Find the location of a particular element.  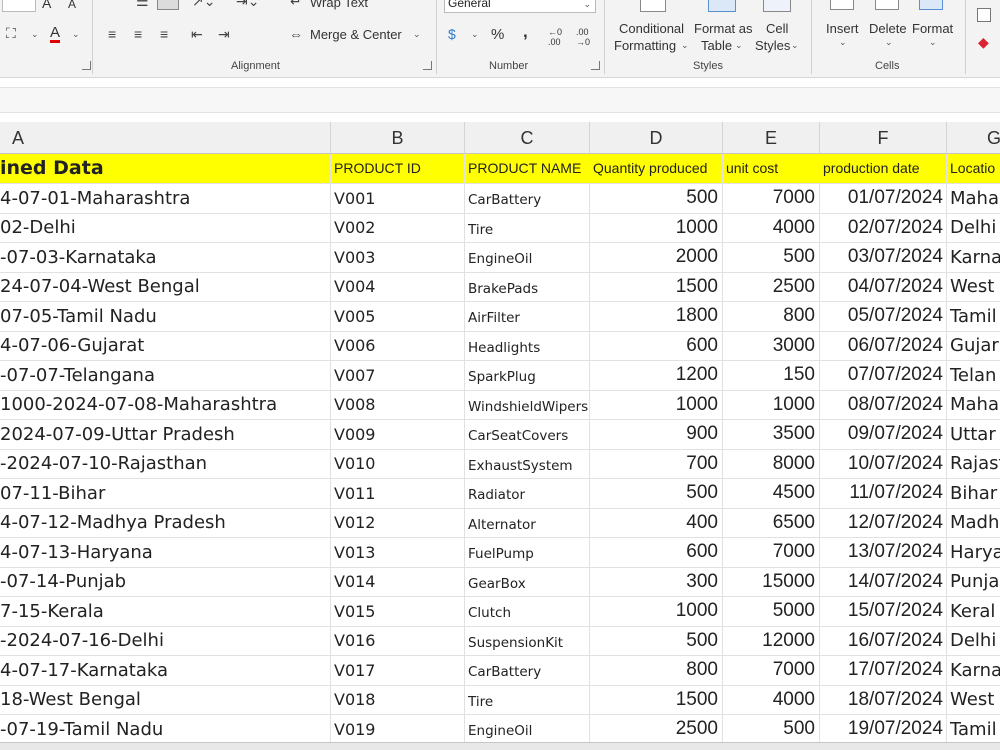

cell: 01/07/2024 is located at coordinates (883, 199).